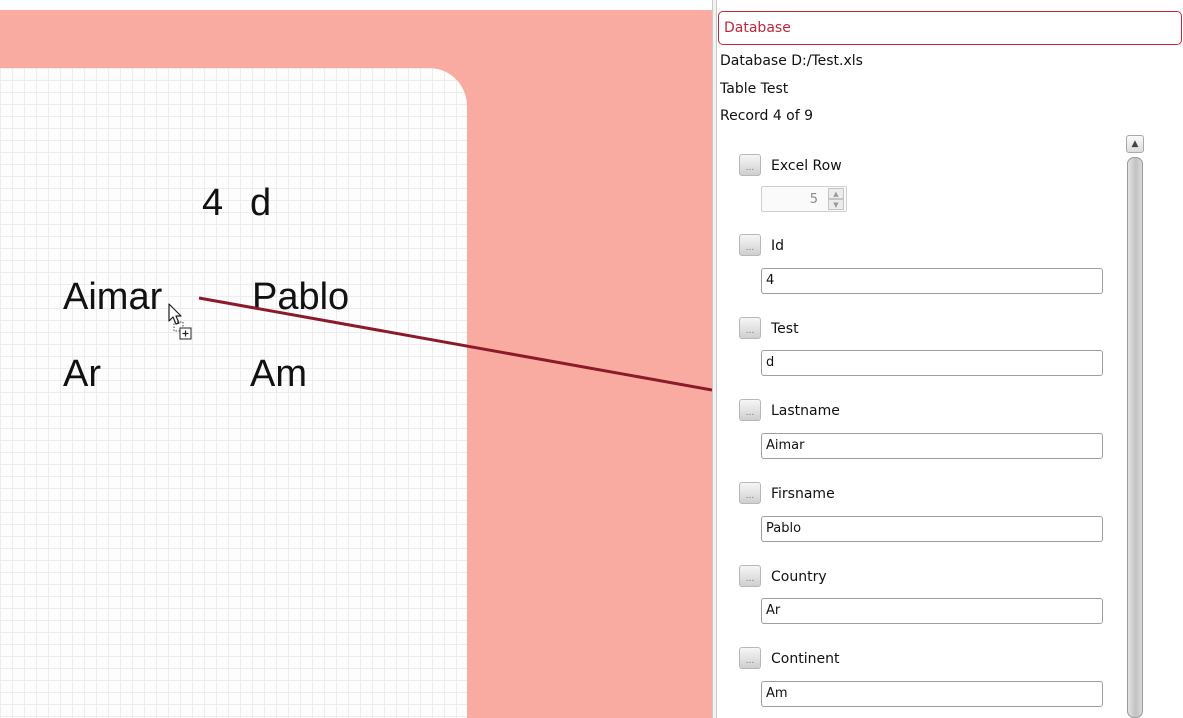  Describe the element at coordinates (1135, 144) in the screenshot. I see `scroll-up-arrow-icon: ▲` at that location.